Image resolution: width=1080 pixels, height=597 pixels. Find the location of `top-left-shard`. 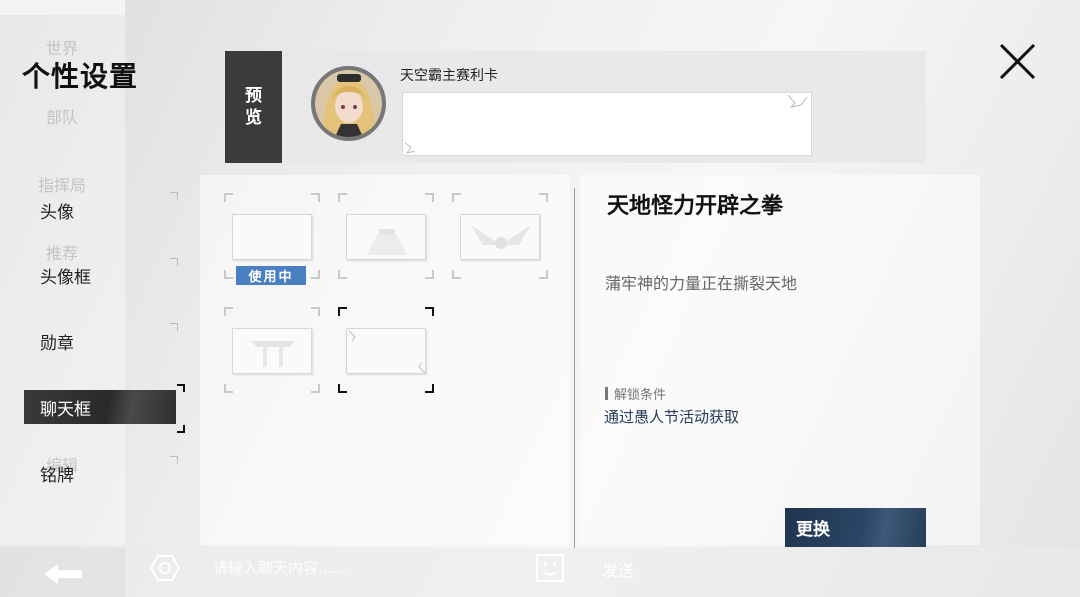

top-left-shard is located at coordinates (62, 7).